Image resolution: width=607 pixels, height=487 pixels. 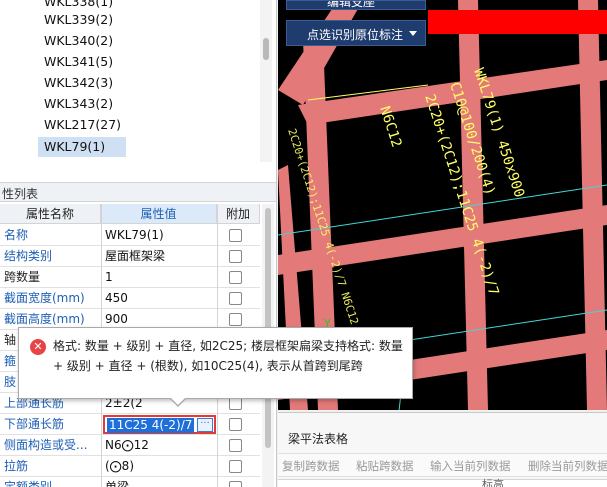 What do you see at coordinates (78, 83) in the screenshot?
I see `tree-item: WKL342(3)` at bounding box center [78, 83].